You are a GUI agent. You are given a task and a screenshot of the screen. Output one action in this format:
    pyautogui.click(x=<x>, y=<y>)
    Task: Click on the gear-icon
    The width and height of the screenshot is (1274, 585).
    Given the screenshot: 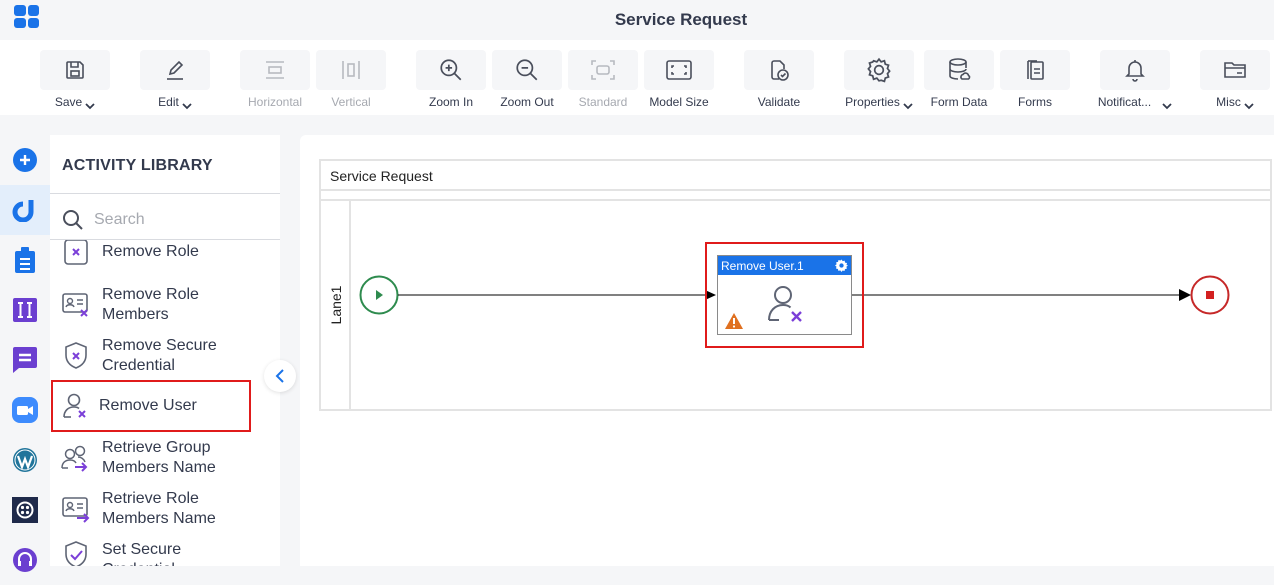 What is the action you would take?
    pyautogui.click(x=841, y=267)
    